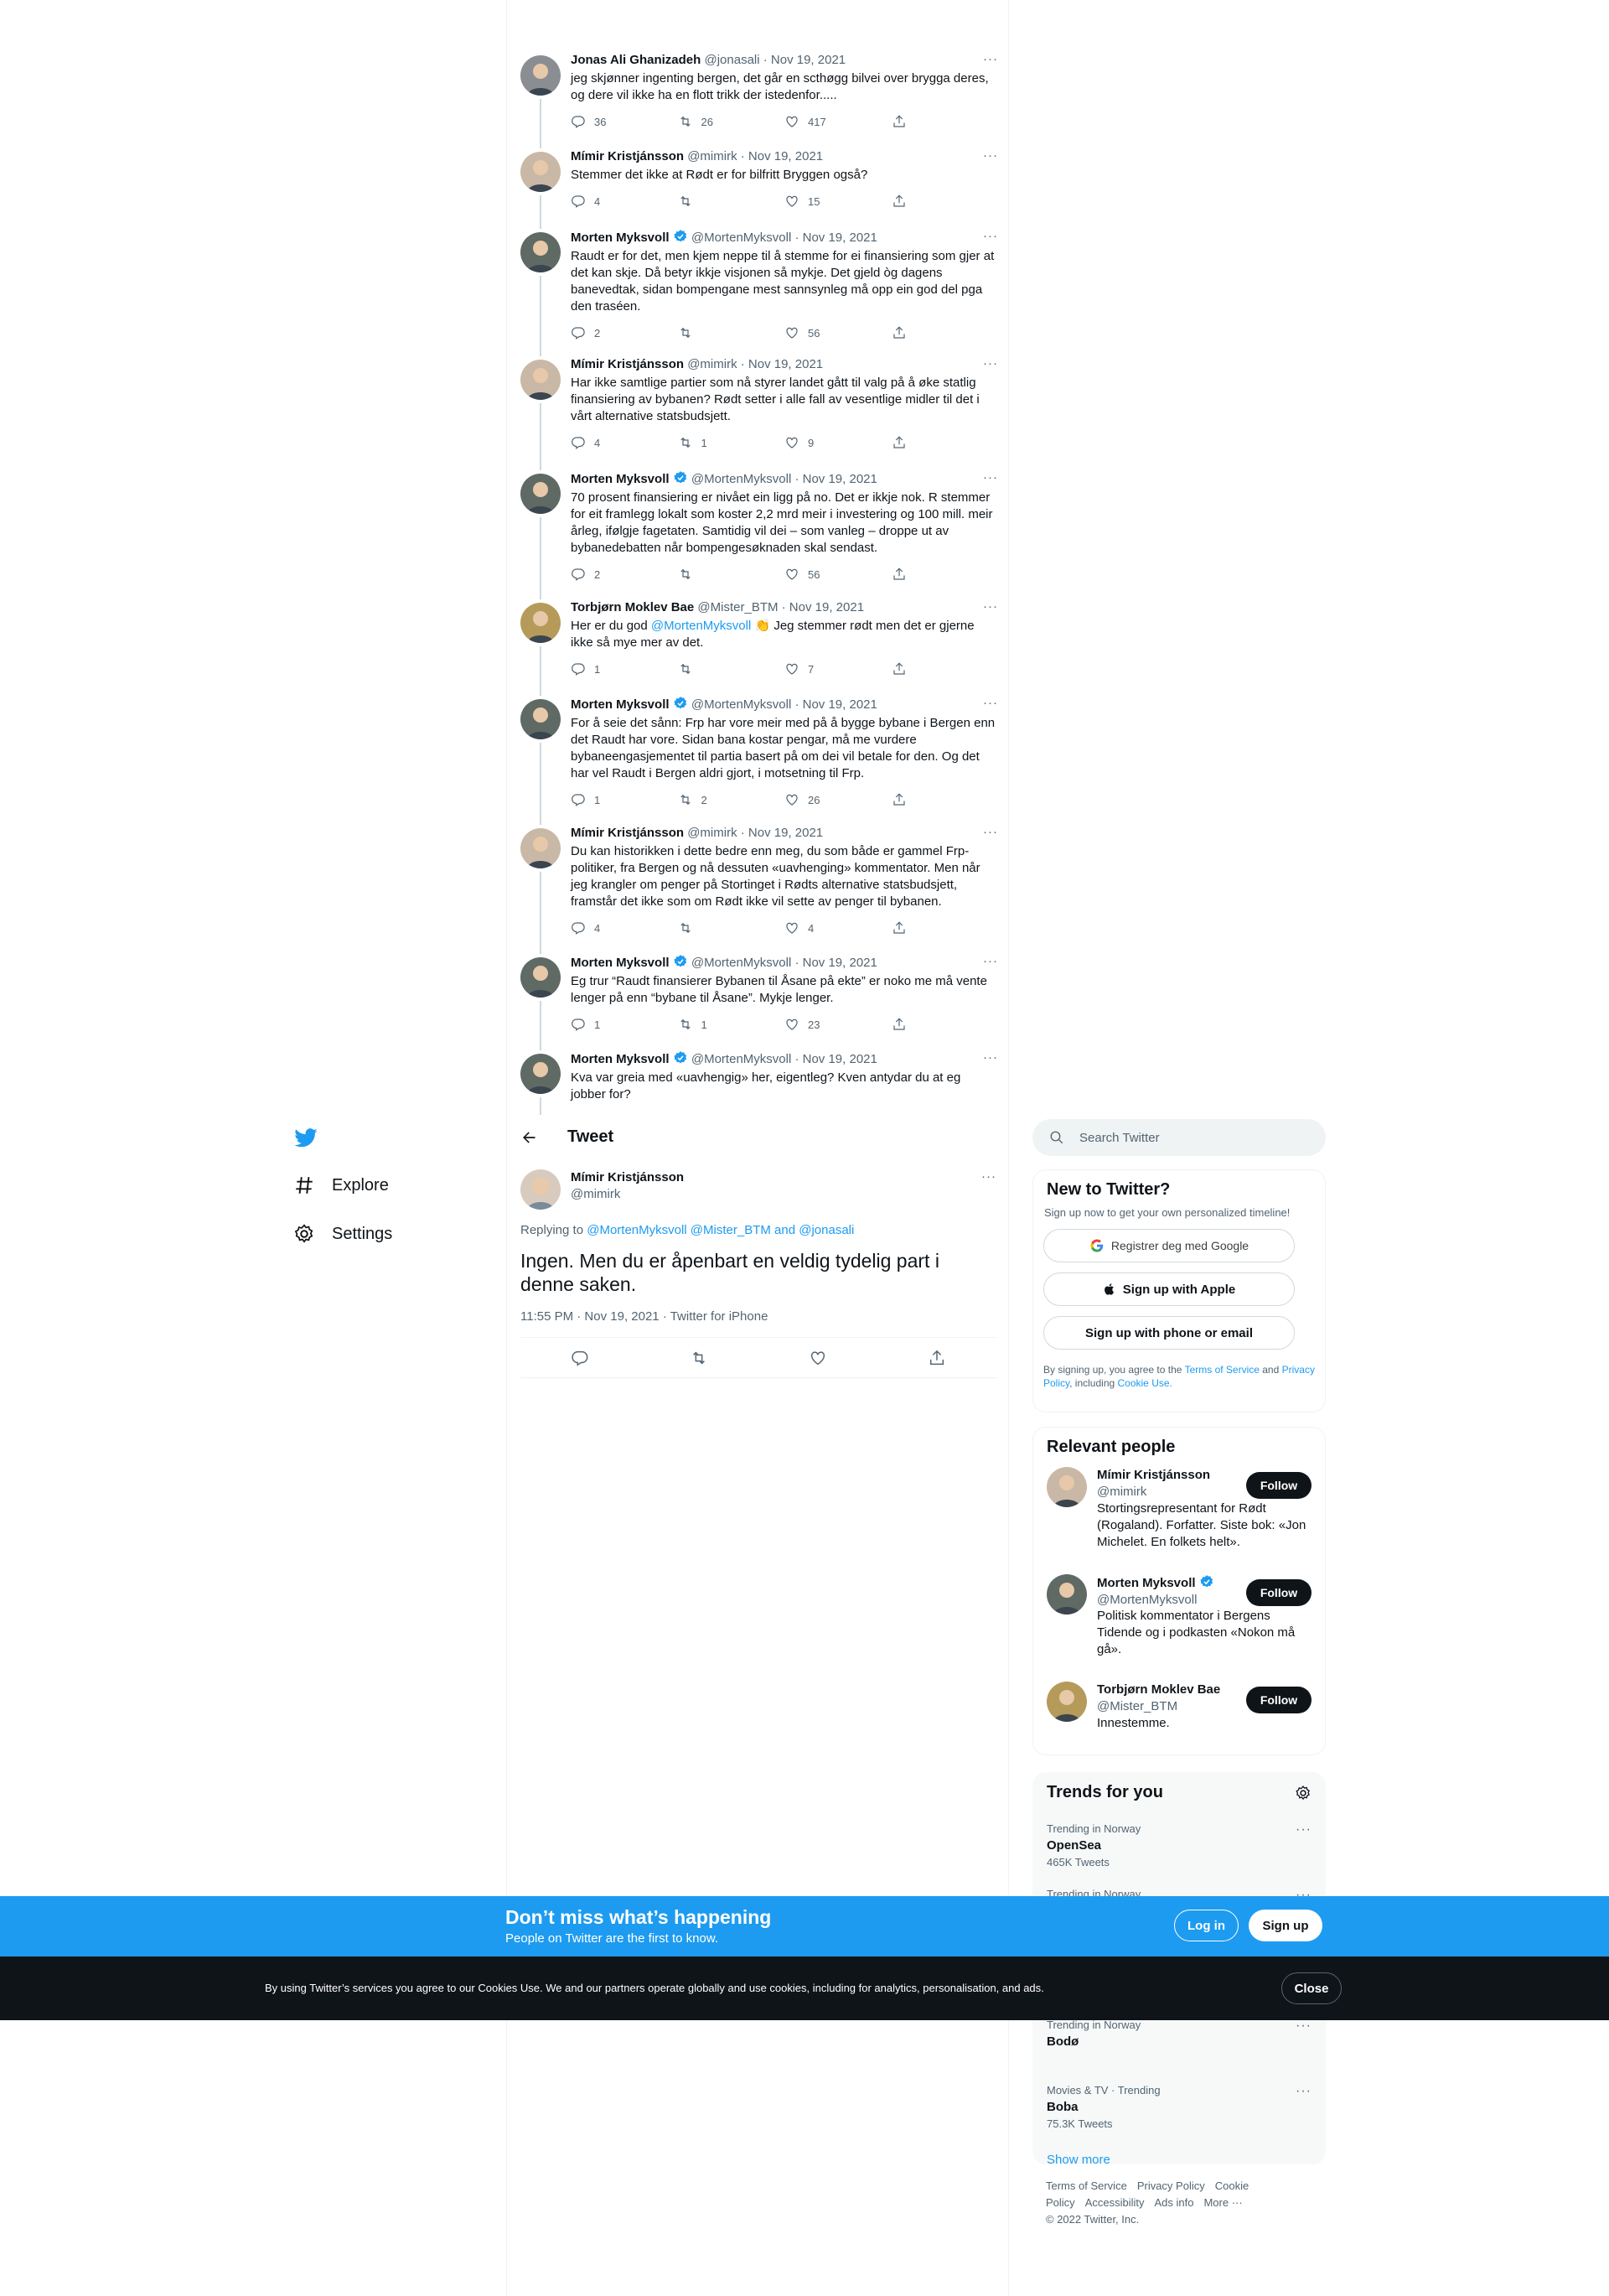  I want to click on author-handle-date: @Mister_BTM · Nov 19, 2021, so click(779, 607).